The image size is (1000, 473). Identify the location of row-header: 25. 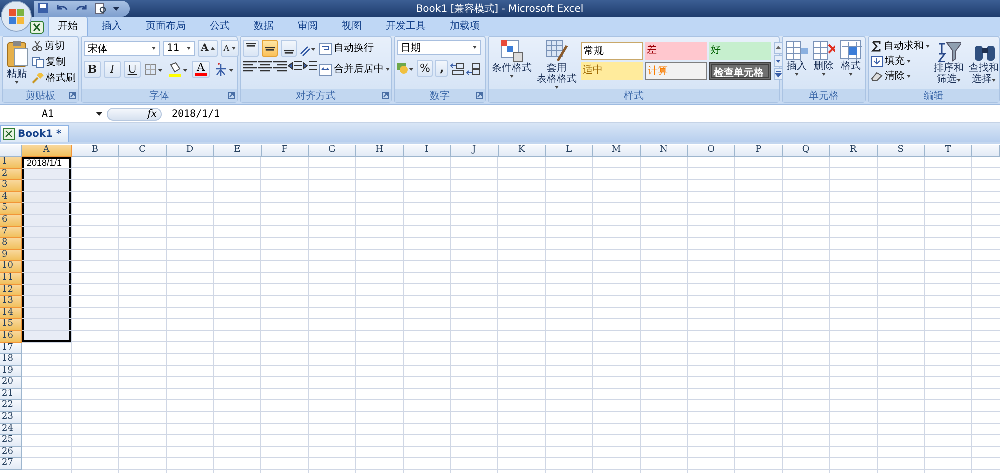
(11, 441).